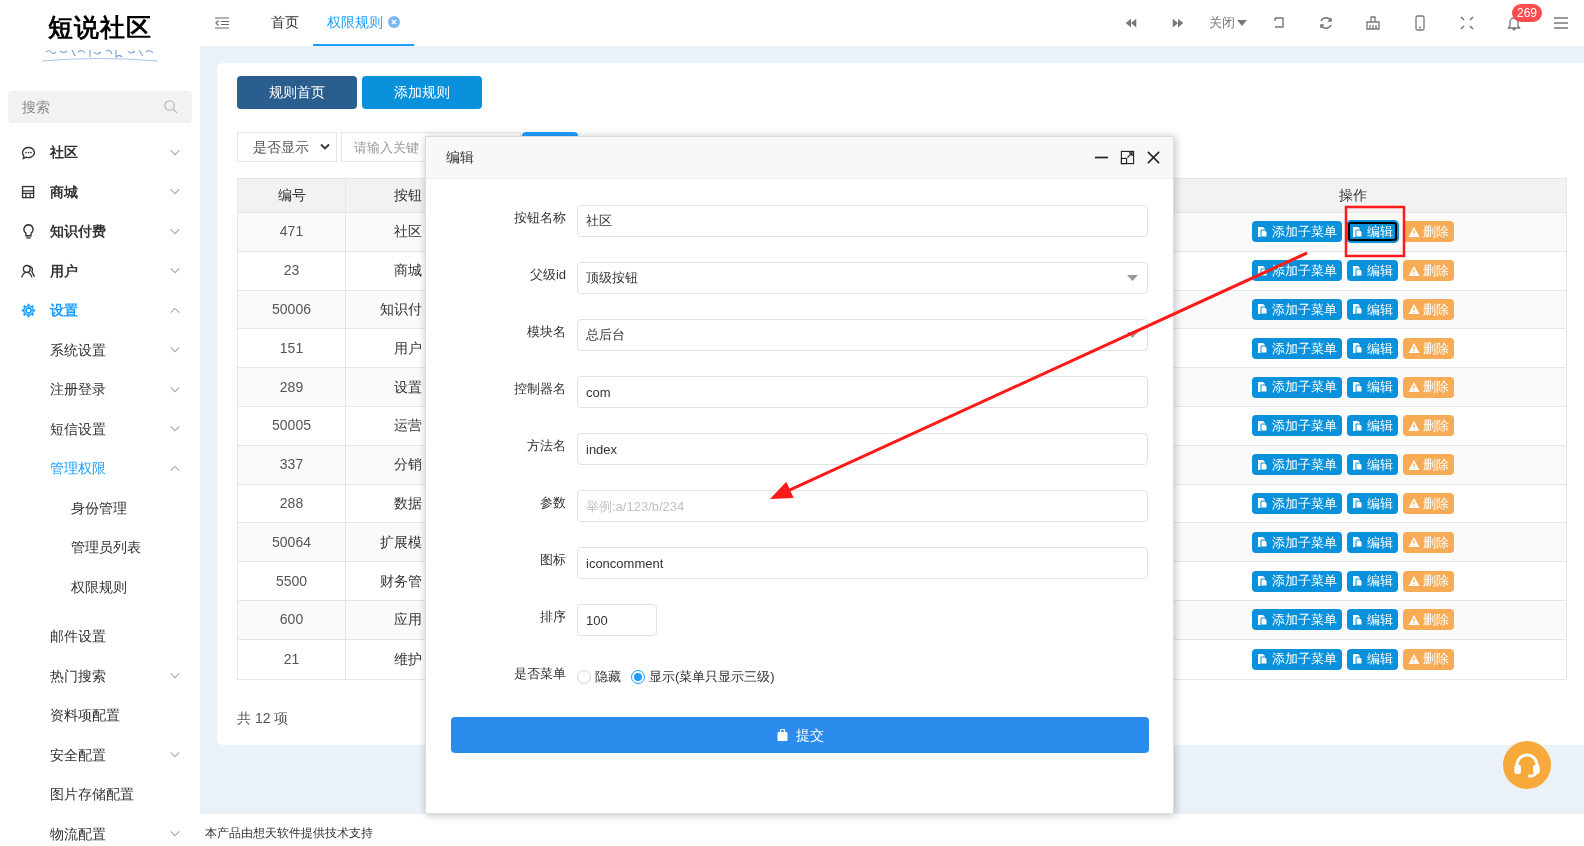 This screenshot has width=1584, height=846. I want to click on column-header: 编号, so click(292, 195).